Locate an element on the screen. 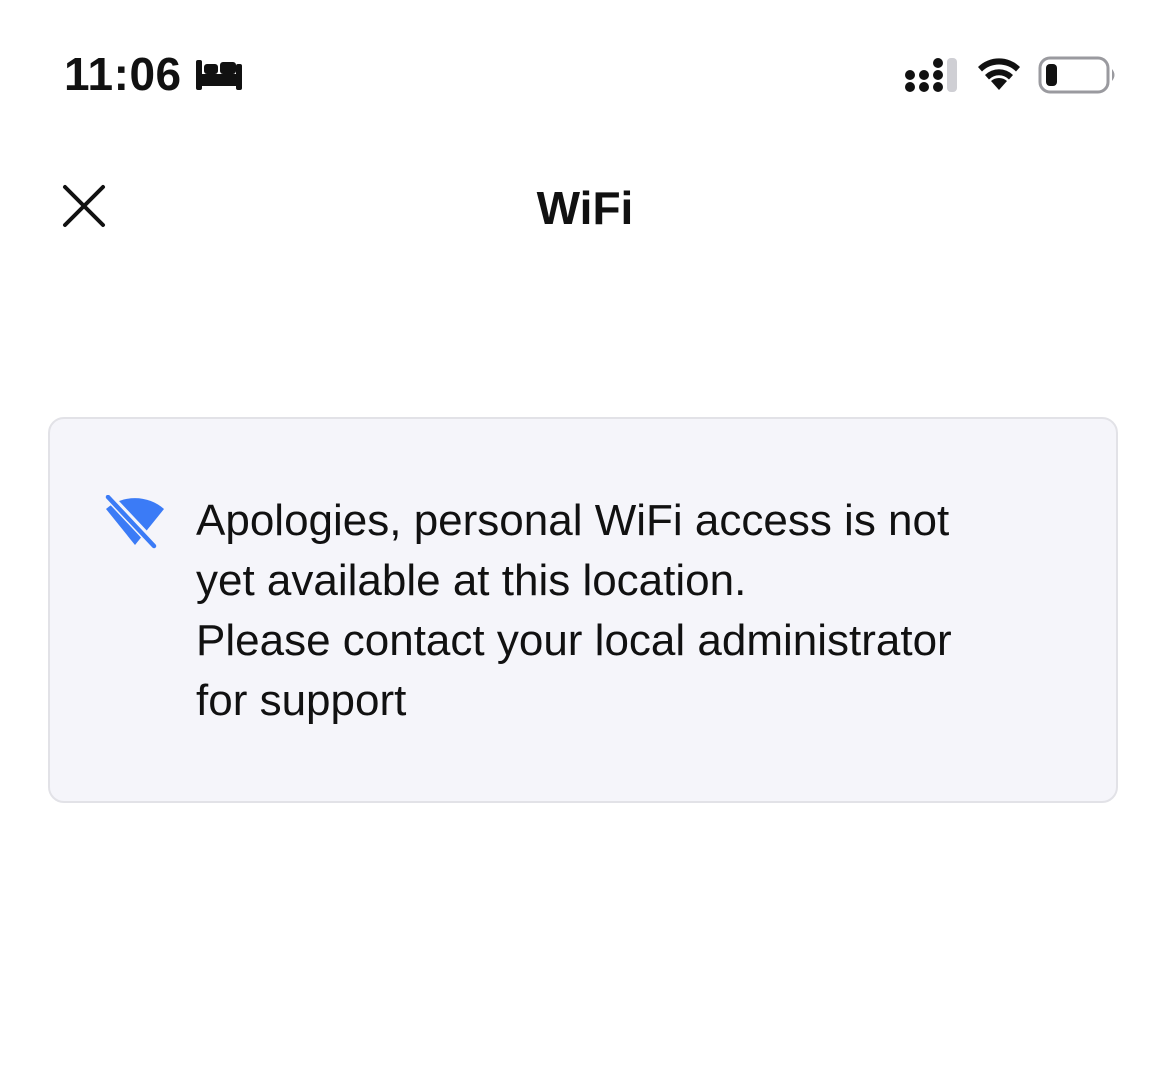 The height and width of the screenshot is (1071, 1170). notice-line: yet available at this location. is located at coordinates (471, 580).